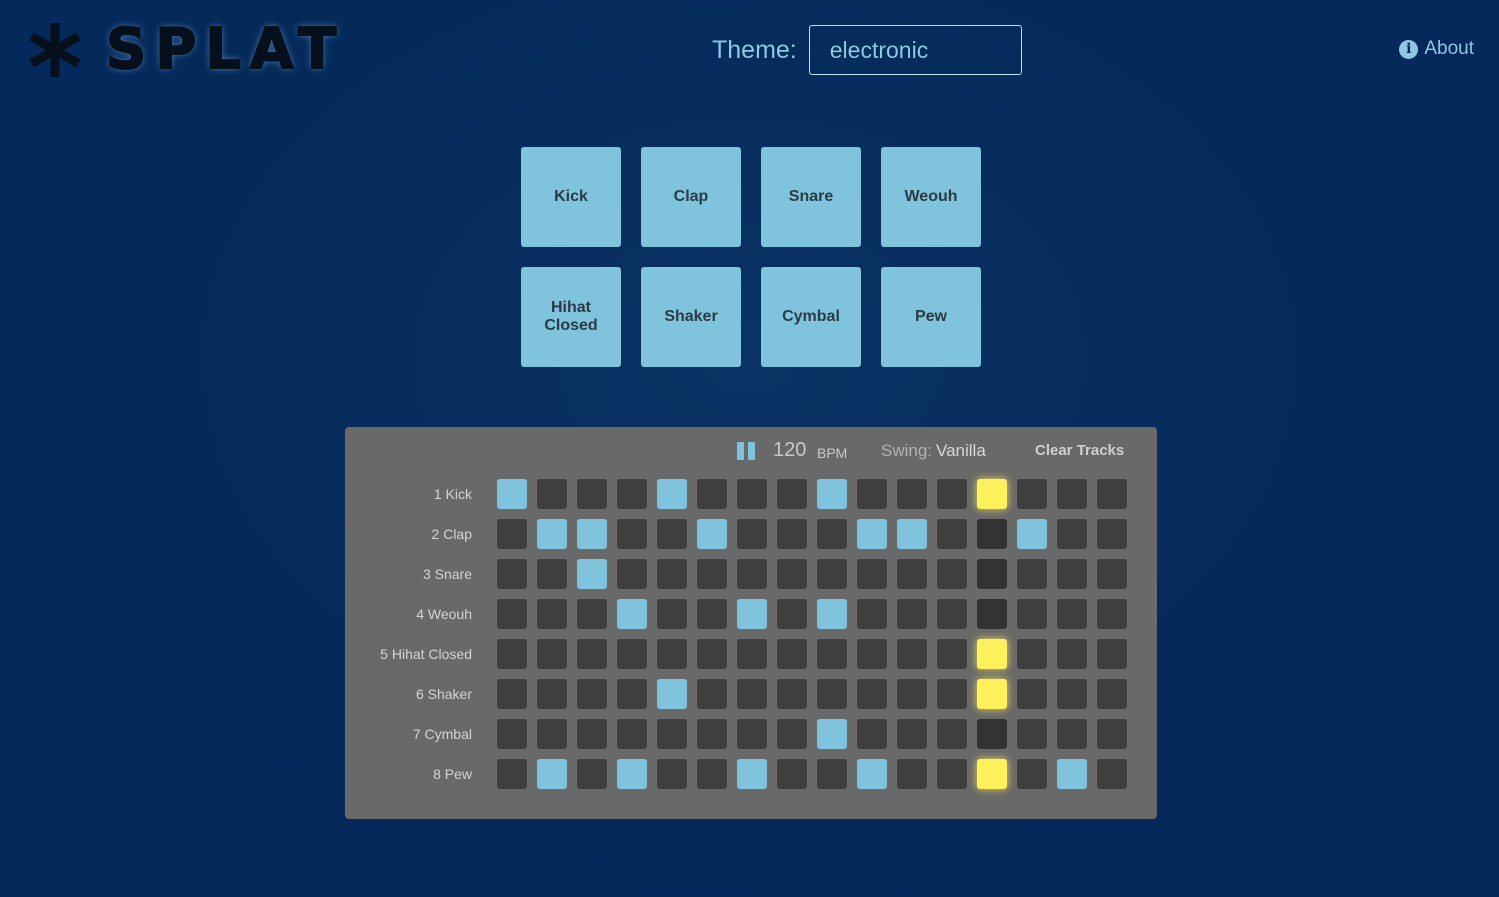  What do you see at coordinates (931, 197) in the screenshot?
I see `pad-weouh: Weouh` at bounding box center [931, 197].